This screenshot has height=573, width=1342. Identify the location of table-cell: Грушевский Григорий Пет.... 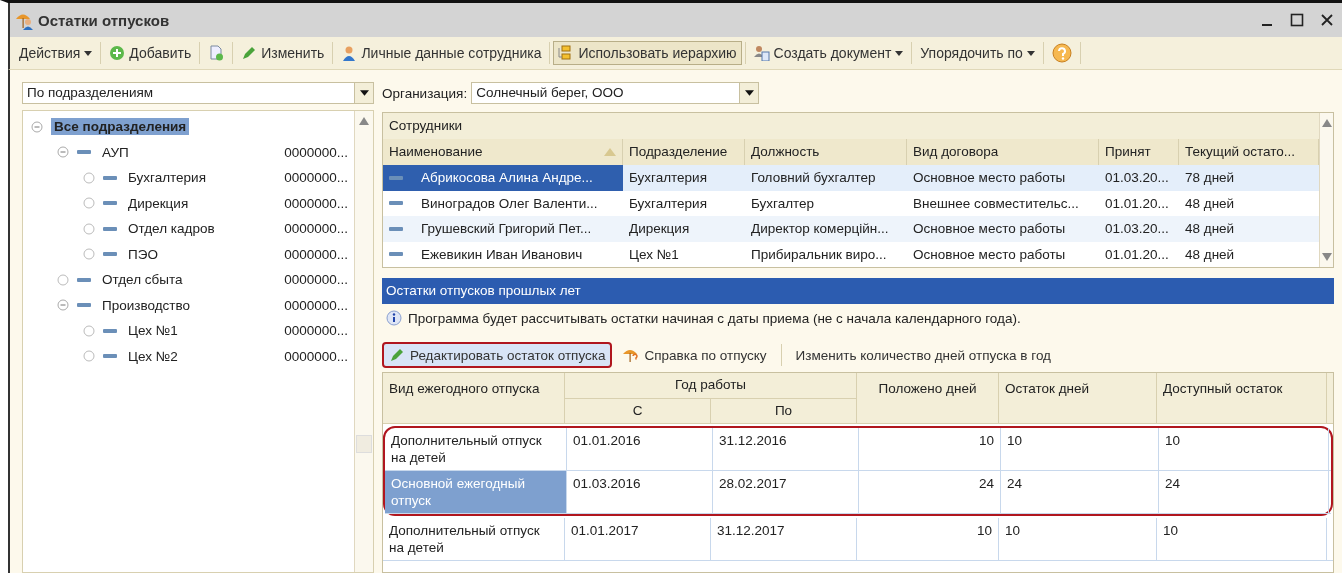
(506, 229).